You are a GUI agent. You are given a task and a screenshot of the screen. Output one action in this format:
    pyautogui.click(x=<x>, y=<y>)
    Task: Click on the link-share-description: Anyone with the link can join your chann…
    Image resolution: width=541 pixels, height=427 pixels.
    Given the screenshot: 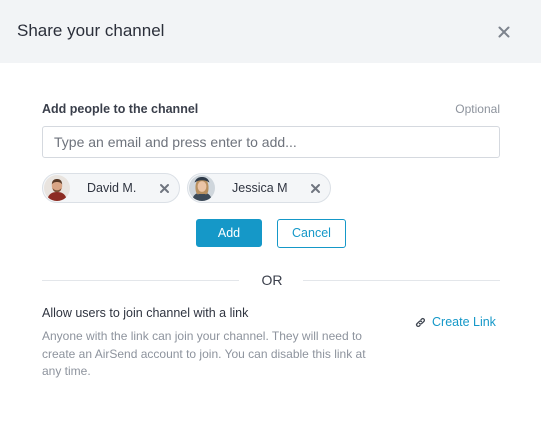 What is the action you would take?
    pyautogui.click(x=204, y=353)
    